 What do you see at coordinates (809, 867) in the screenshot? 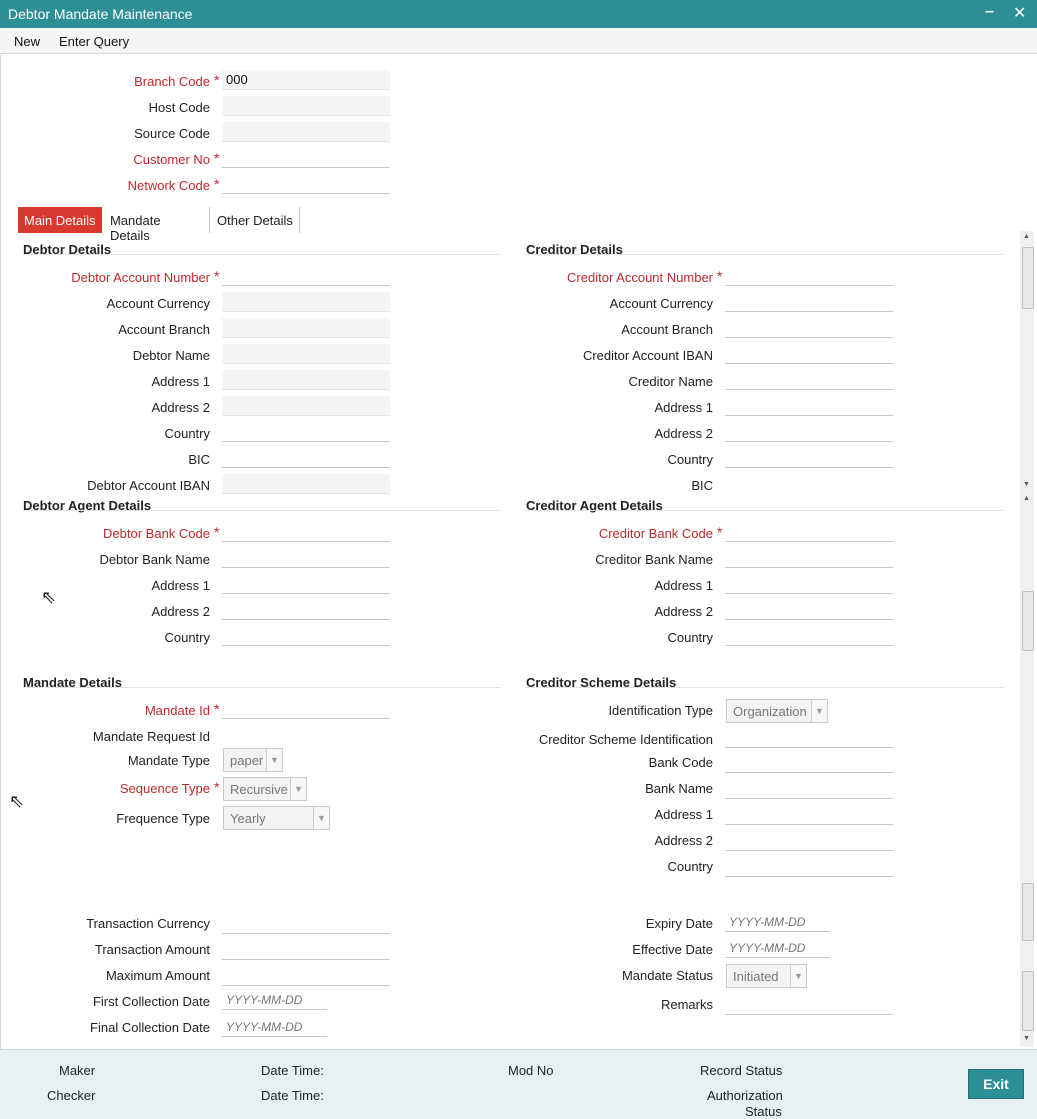
I see `scheme-country-field` at bounding box center [809, 867].